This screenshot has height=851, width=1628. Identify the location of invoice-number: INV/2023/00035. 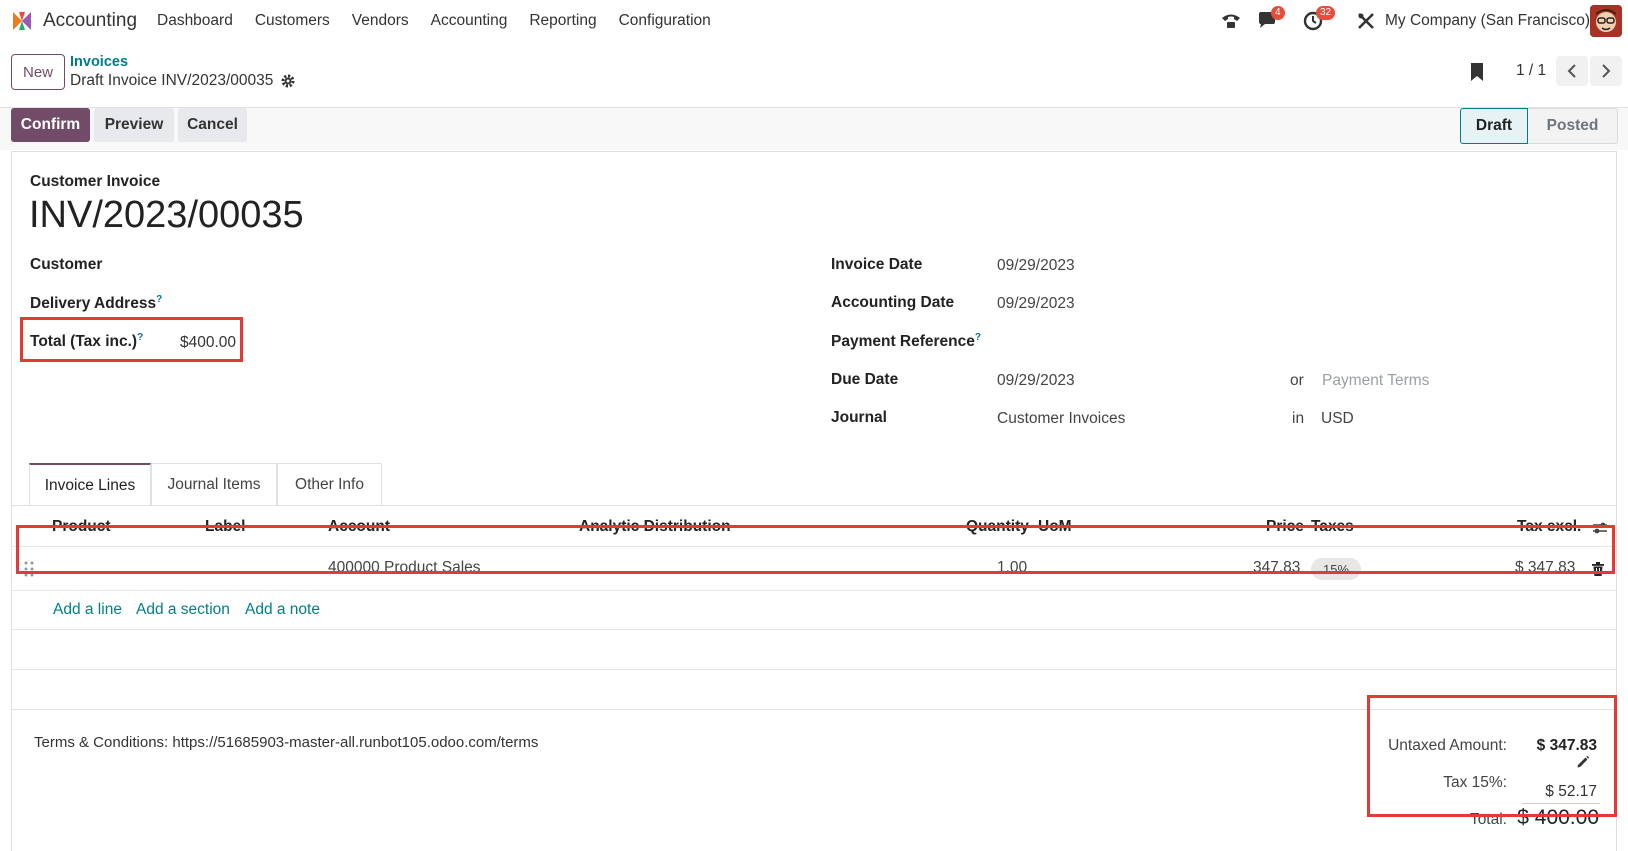
(166, 215).